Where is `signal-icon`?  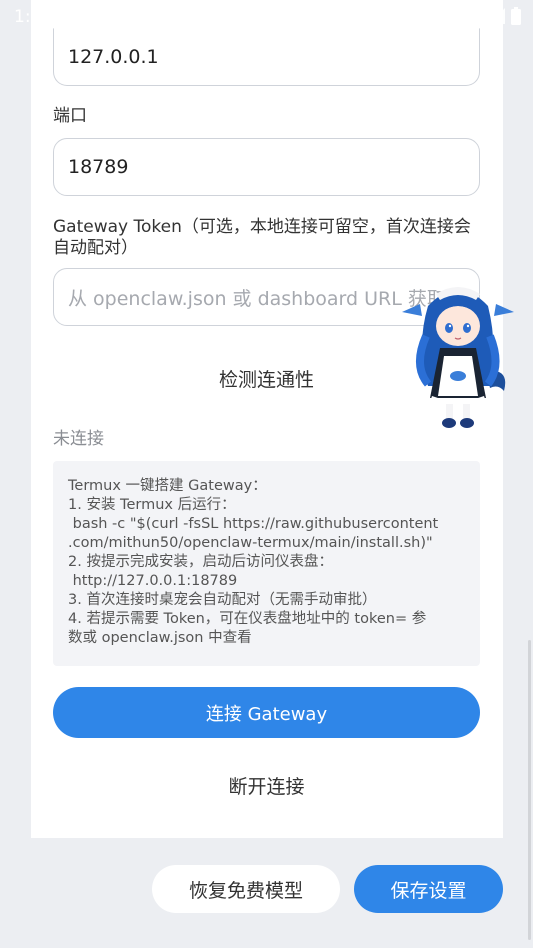
signal-icon is located at coordinates (497, 16).